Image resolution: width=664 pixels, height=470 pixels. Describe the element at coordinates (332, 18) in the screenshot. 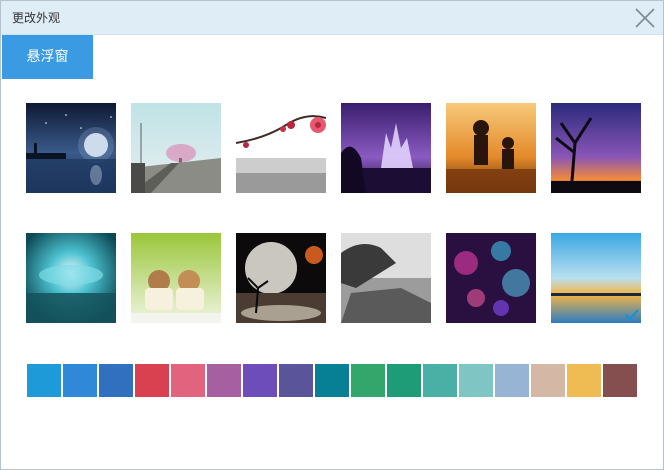

I see `title-bar: 更改外观` at that location.